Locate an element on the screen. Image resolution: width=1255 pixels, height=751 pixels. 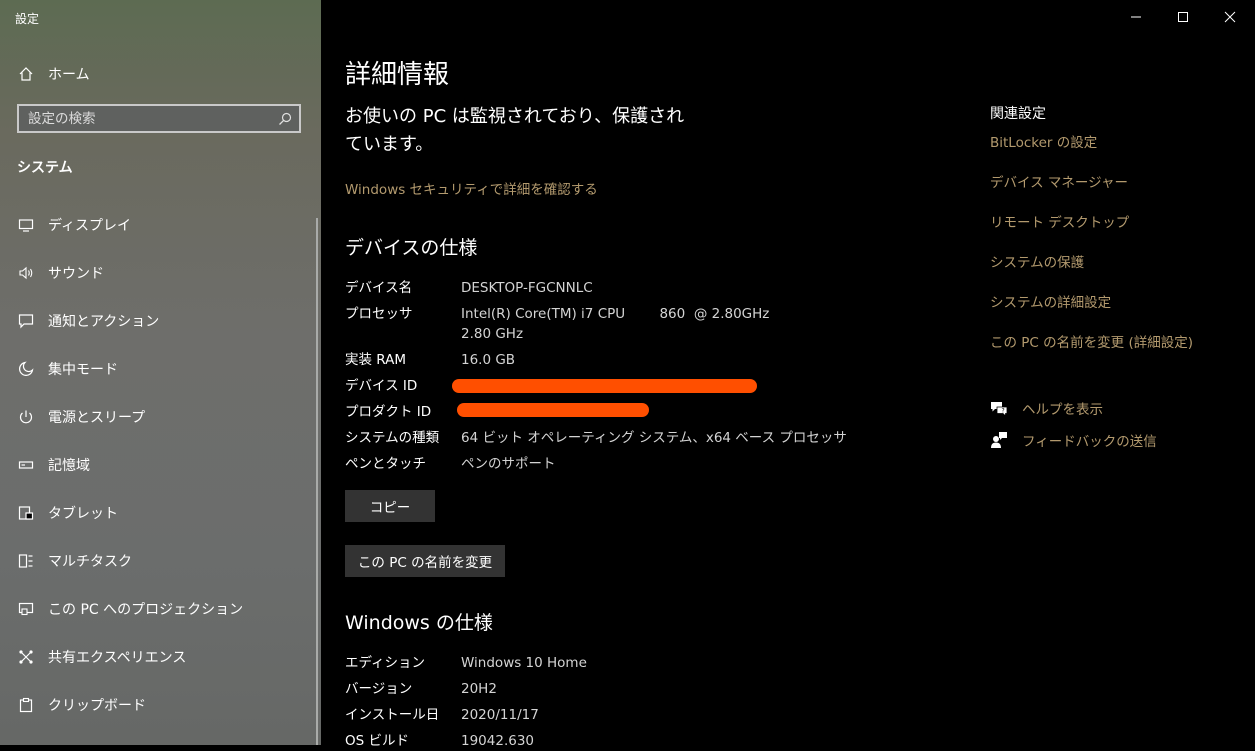
send-feedback-link: フィードバックの送信 is located at coordinates (1073, 440).